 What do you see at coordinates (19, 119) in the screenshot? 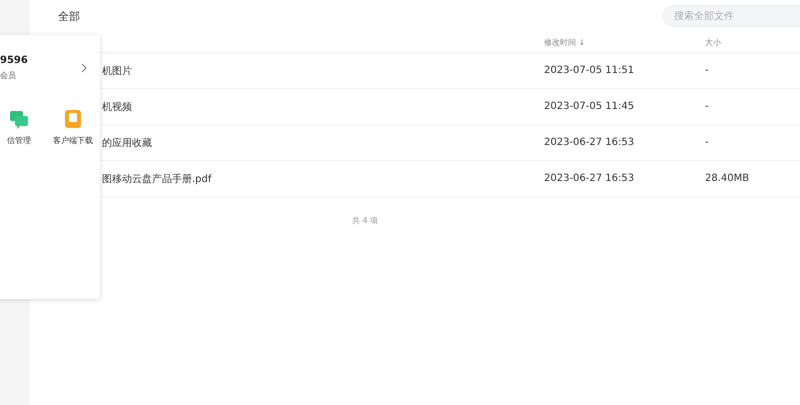
I see `chat-icon` at bounding box center [19, 119].